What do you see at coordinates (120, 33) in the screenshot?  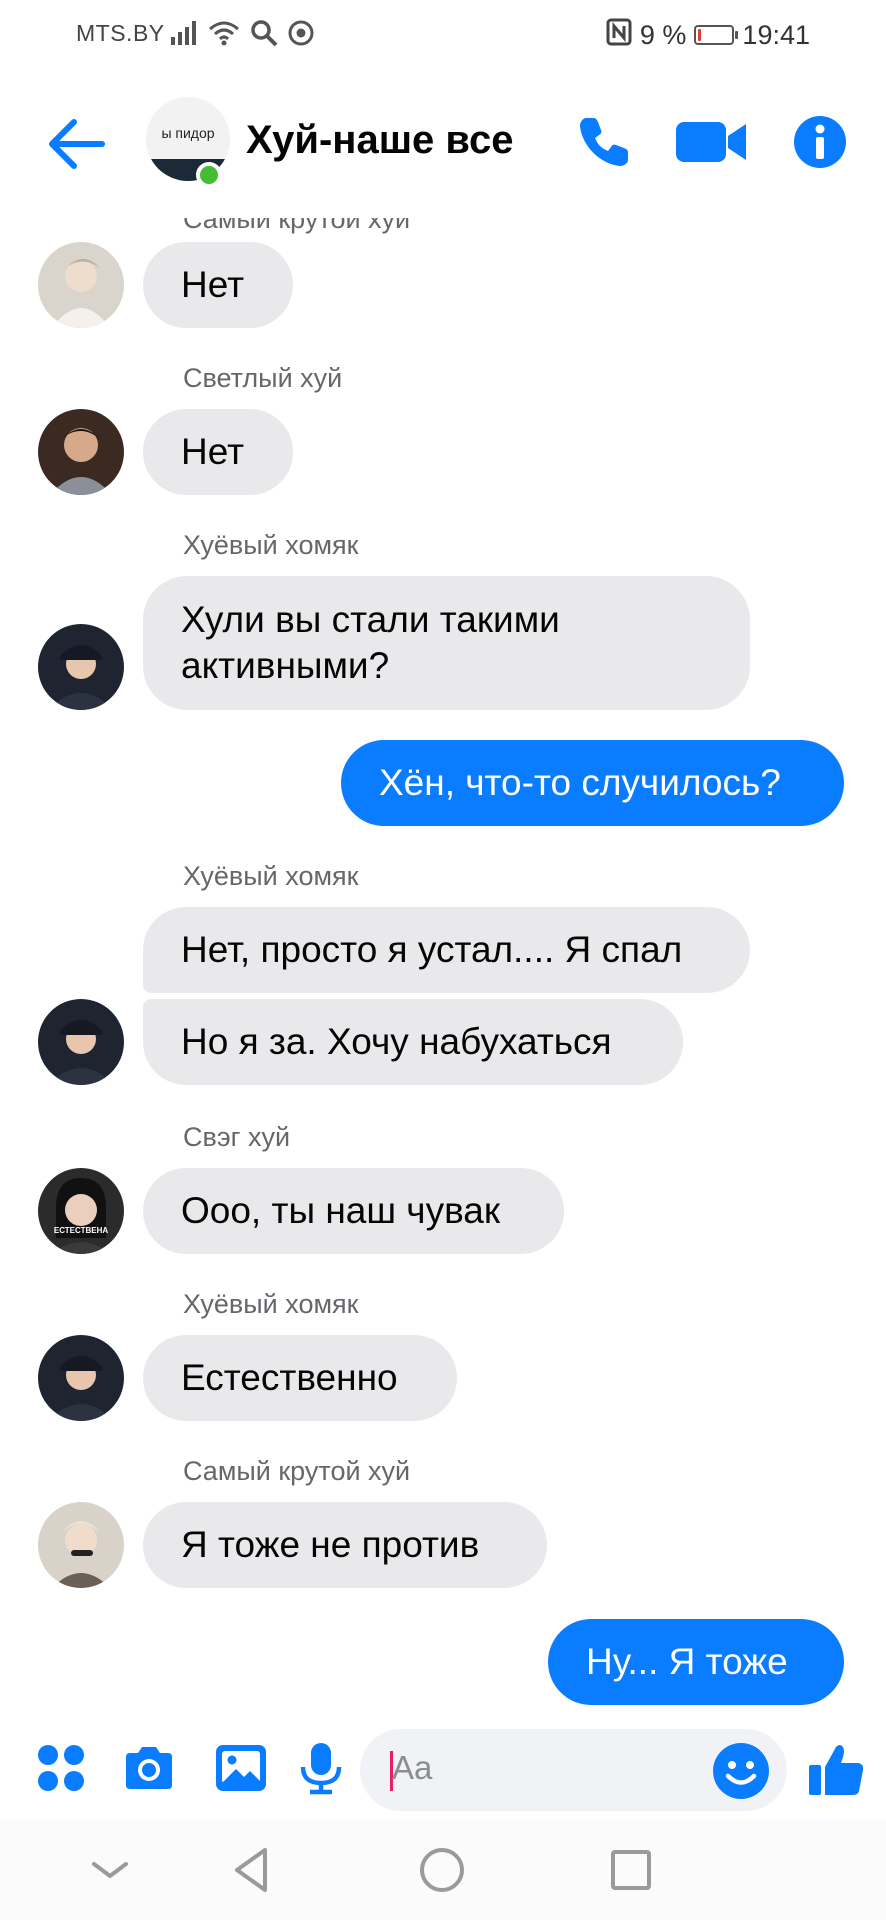 I see `carrier-label: MTS.BY` at bounding box center [120, 33].